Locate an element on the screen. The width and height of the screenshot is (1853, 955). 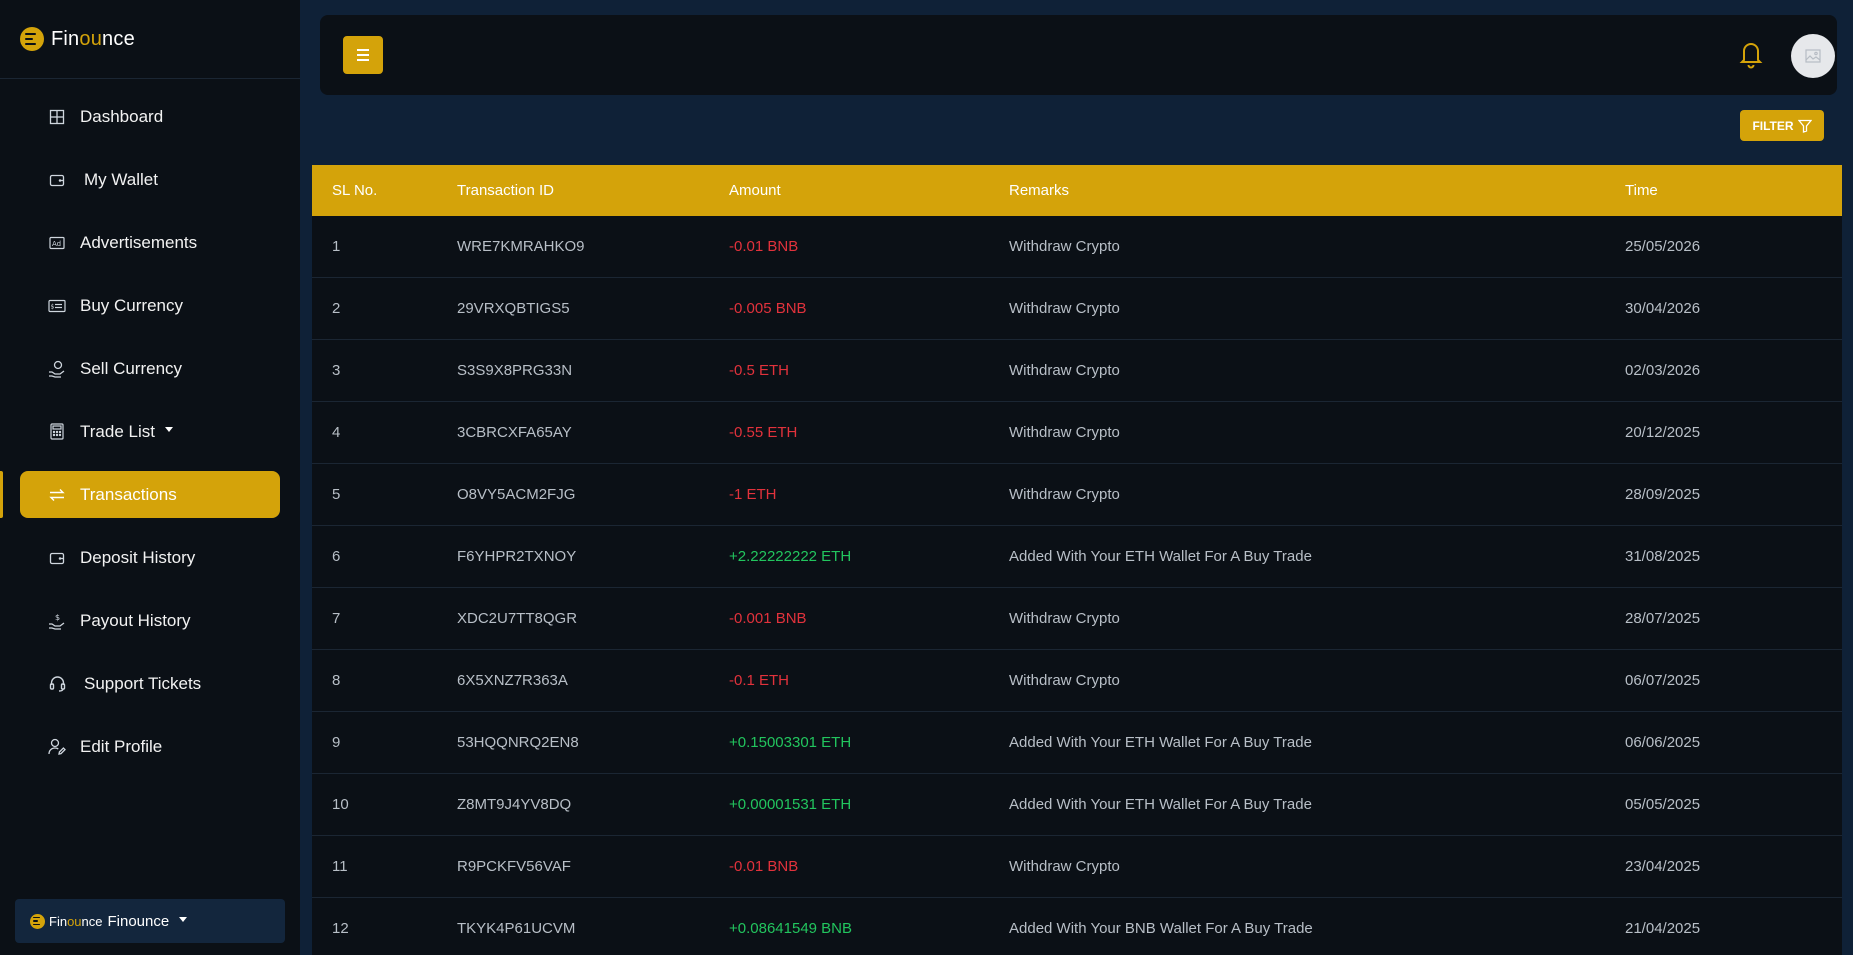
headset-icon is located at coordinates (57, 684).